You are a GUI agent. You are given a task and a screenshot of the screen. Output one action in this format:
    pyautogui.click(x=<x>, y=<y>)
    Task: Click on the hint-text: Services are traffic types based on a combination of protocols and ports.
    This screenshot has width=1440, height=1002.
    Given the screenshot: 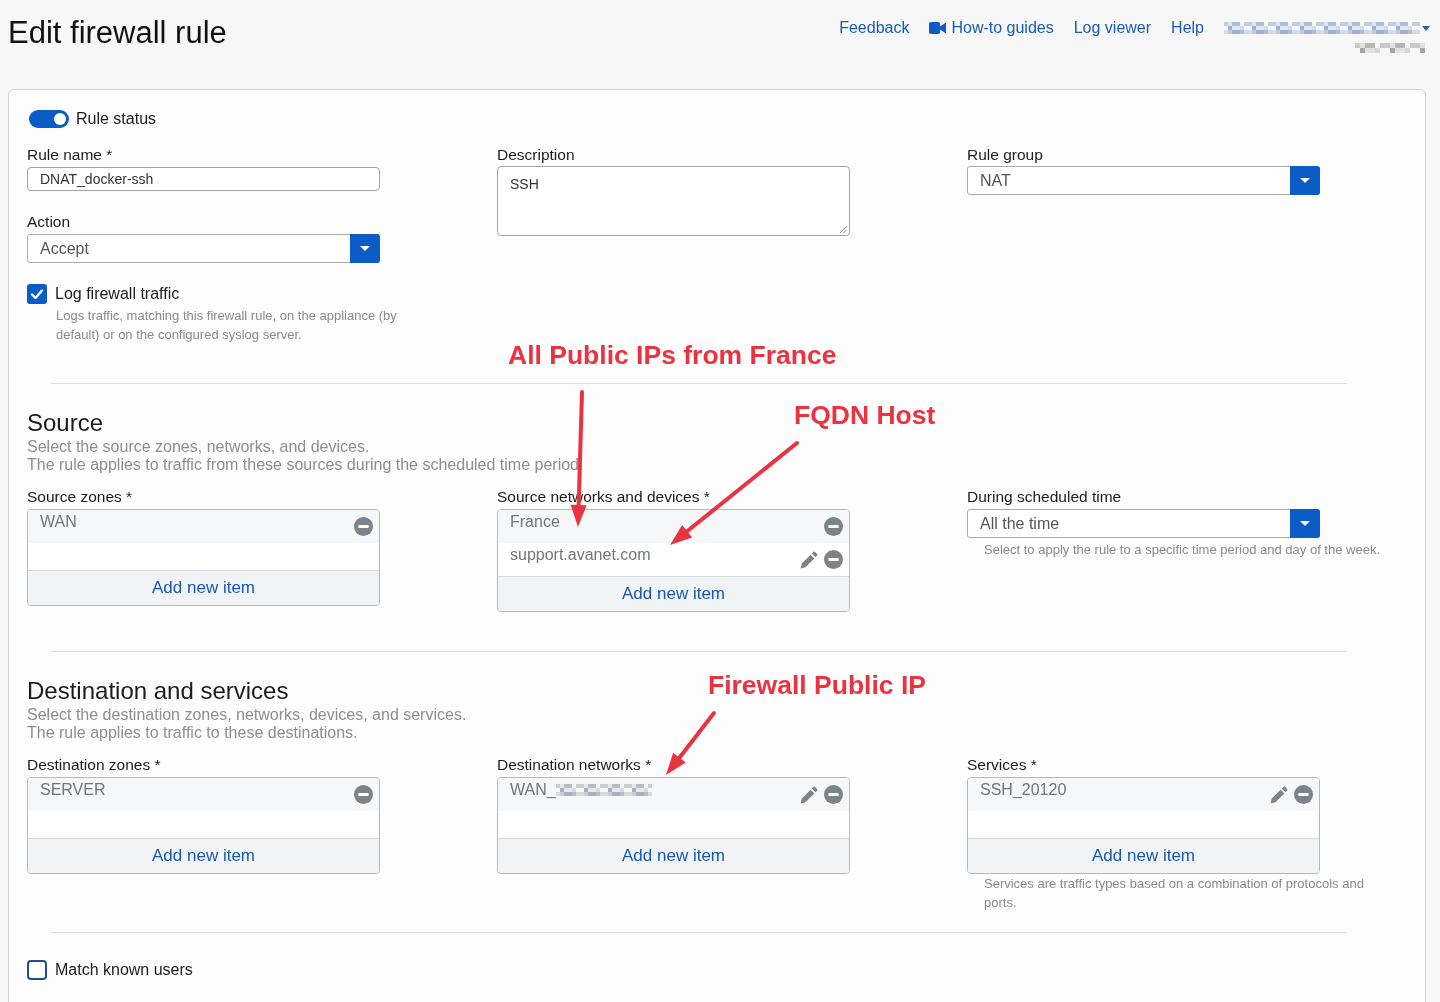 What is the action you would take?
    pyautogui.click(x=1174, y=893)
    